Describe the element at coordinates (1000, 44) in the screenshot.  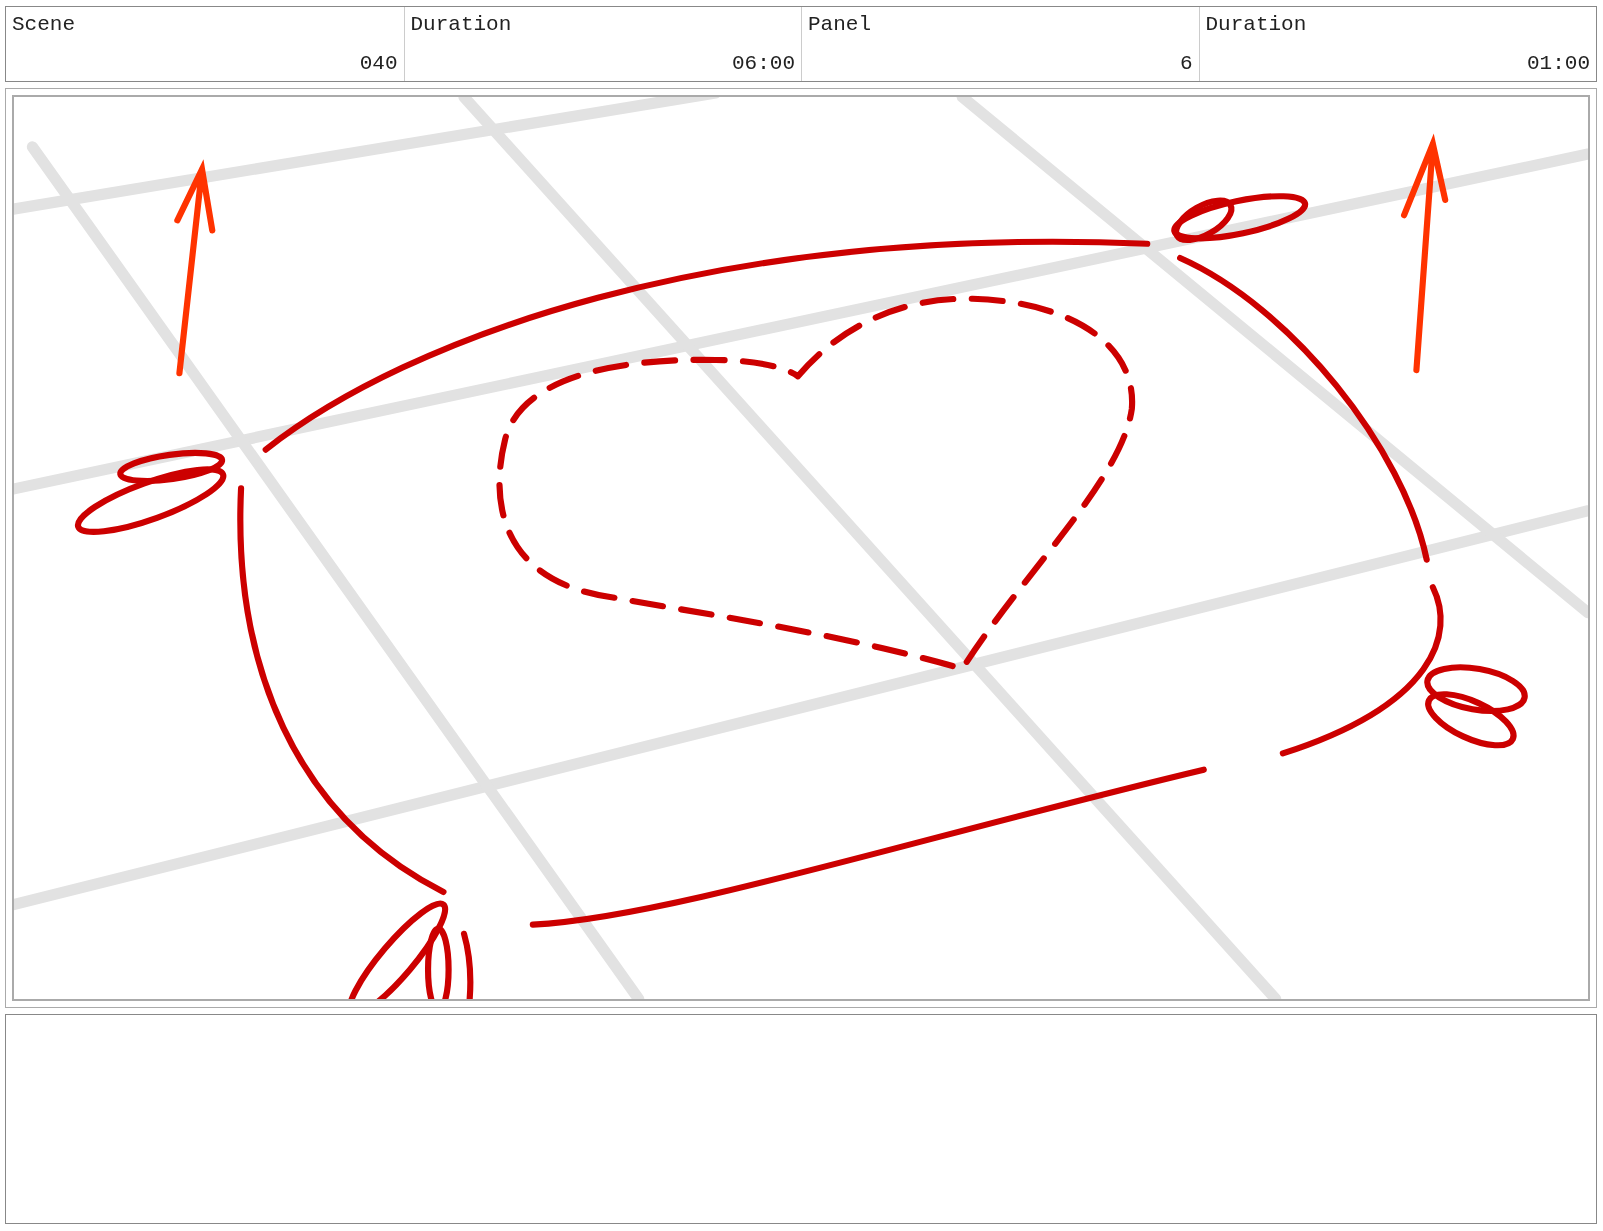
I see `header-cell: Panel 6` at that location.